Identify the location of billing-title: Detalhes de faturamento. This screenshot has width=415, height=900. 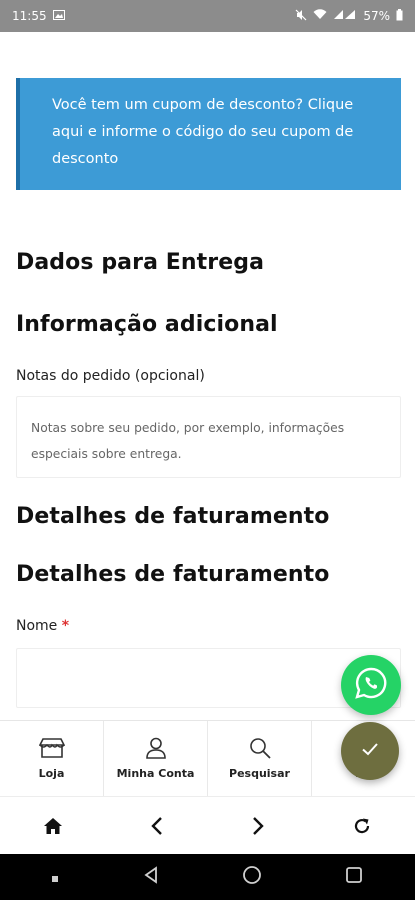
(173, 516).